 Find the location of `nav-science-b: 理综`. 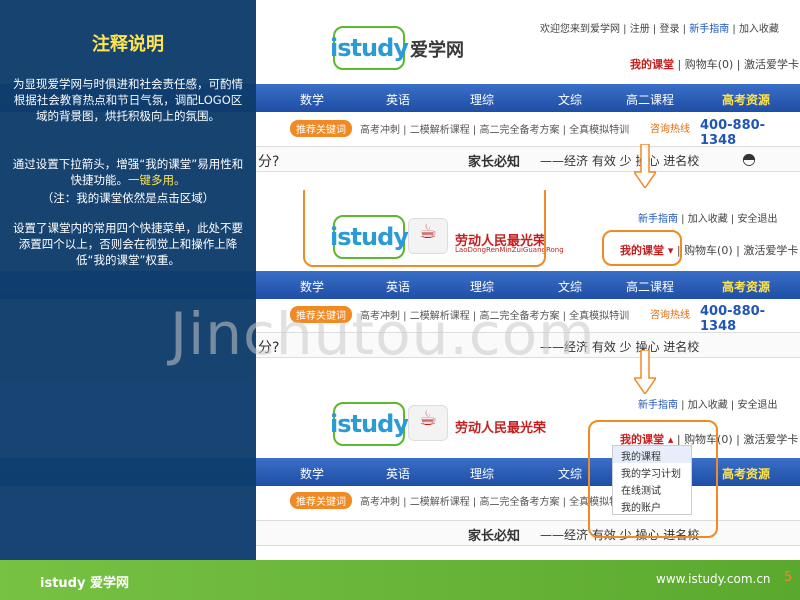

nav-science-b: 理综 is located at coordinates (482, 286).